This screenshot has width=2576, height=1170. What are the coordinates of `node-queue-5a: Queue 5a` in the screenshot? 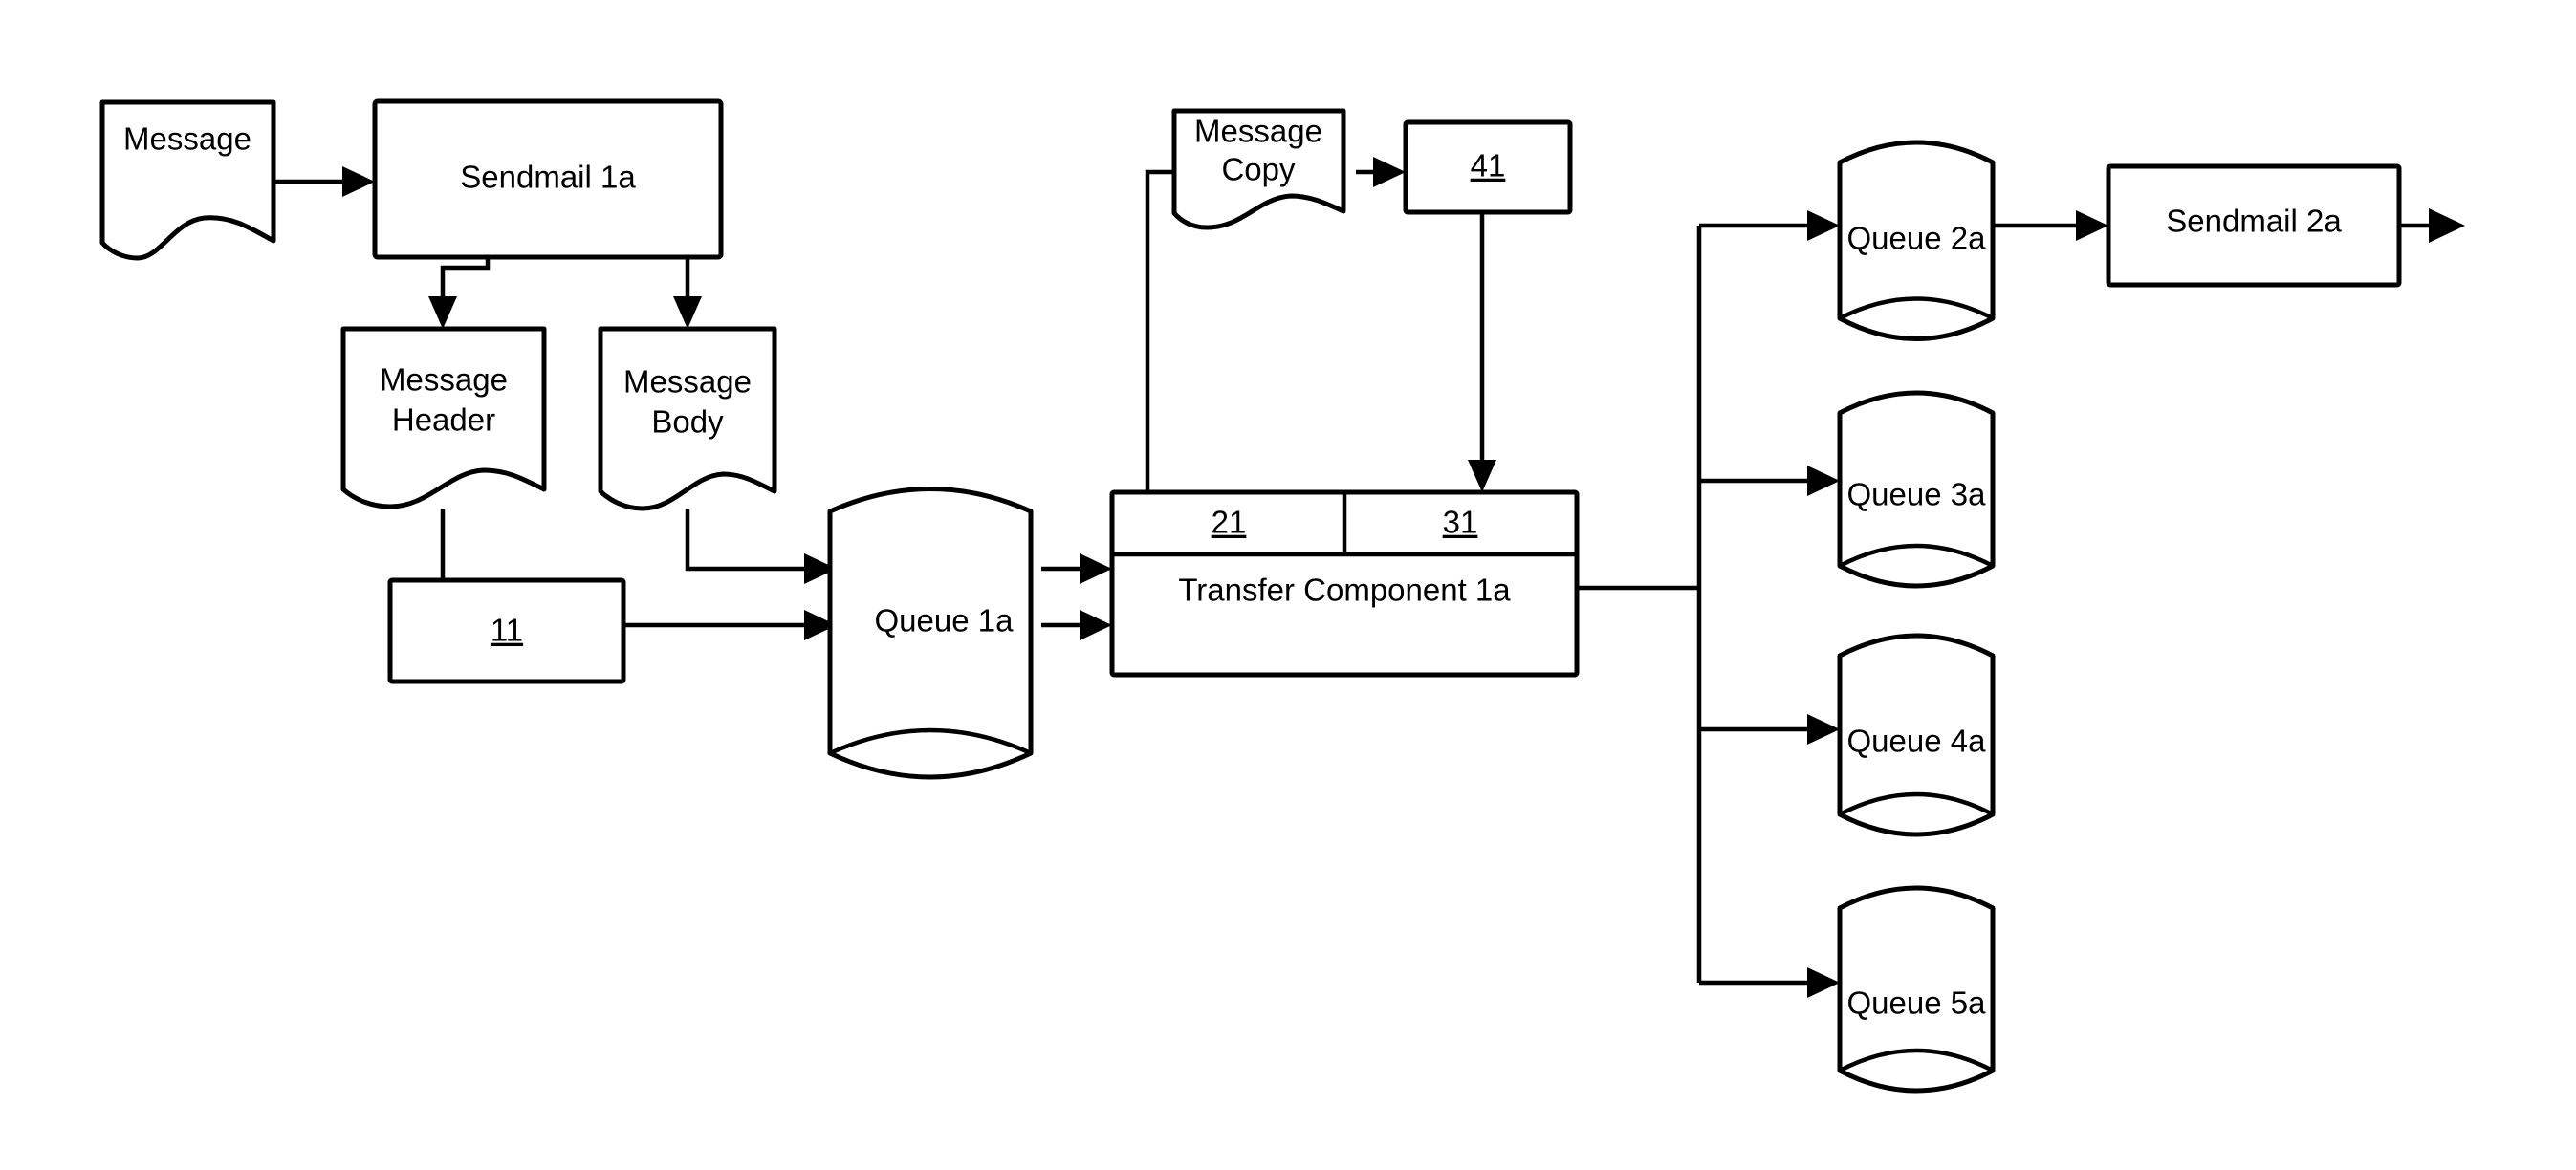 It's located at (1916, 990).